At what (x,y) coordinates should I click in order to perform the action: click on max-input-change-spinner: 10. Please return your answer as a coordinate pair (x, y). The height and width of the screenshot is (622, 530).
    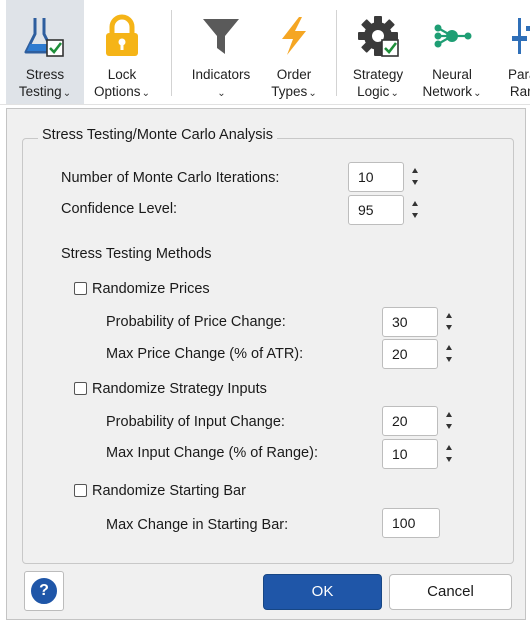
    Looking at the image, I should click on (423, 454).